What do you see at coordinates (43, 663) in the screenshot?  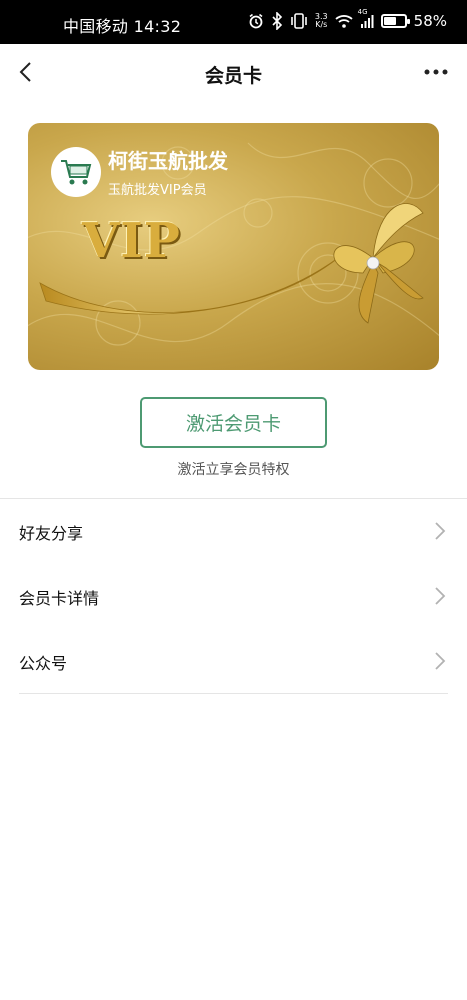 I see `menu-item-label: 公众号` at bounding box center [43, 663].